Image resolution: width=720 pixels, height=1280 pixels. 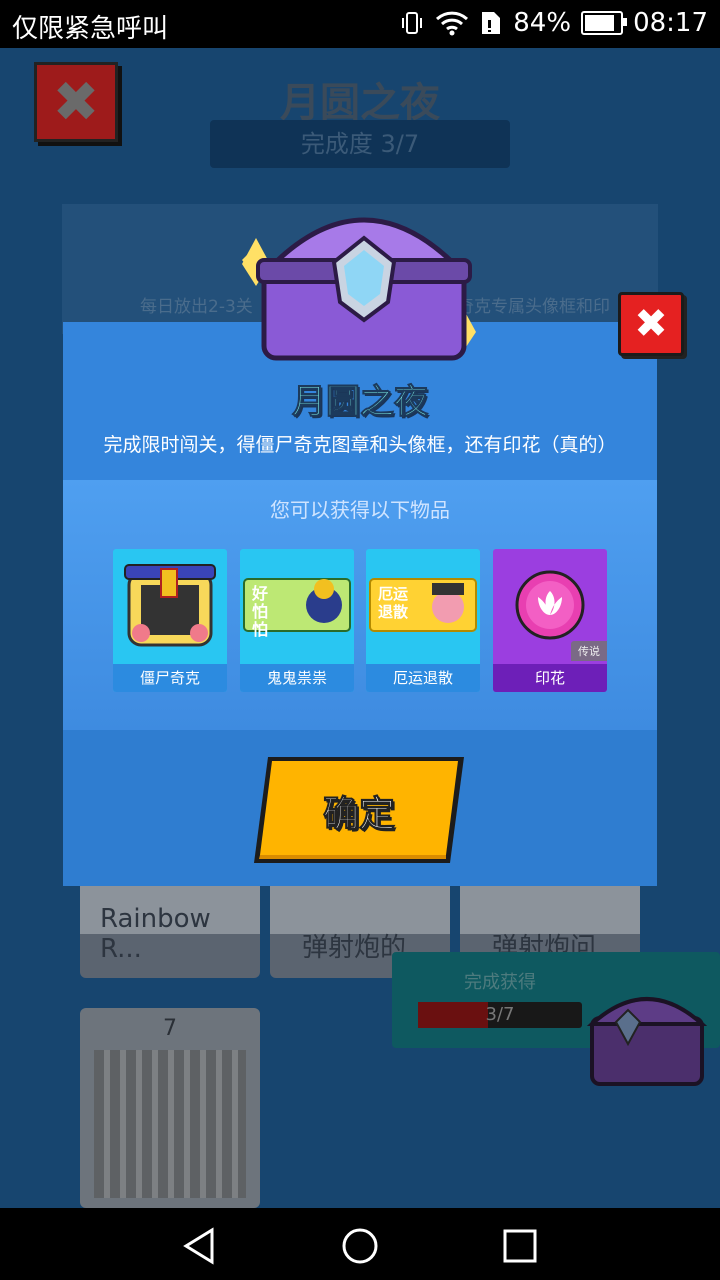 What do you see at coordinates (360, 144) in the screenshot?
I see `background-progress: 完成度 3/7` at bounding box center [360, 144].